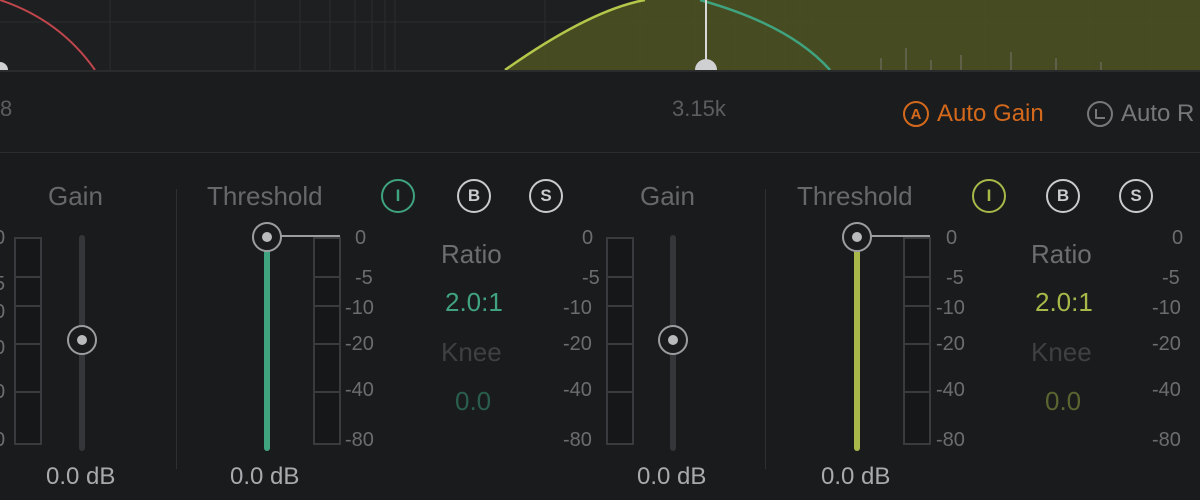 The height and width of the screenshot is (500, 1200). I want to click on band2-gain-reduction-meter, so click(917, 341).